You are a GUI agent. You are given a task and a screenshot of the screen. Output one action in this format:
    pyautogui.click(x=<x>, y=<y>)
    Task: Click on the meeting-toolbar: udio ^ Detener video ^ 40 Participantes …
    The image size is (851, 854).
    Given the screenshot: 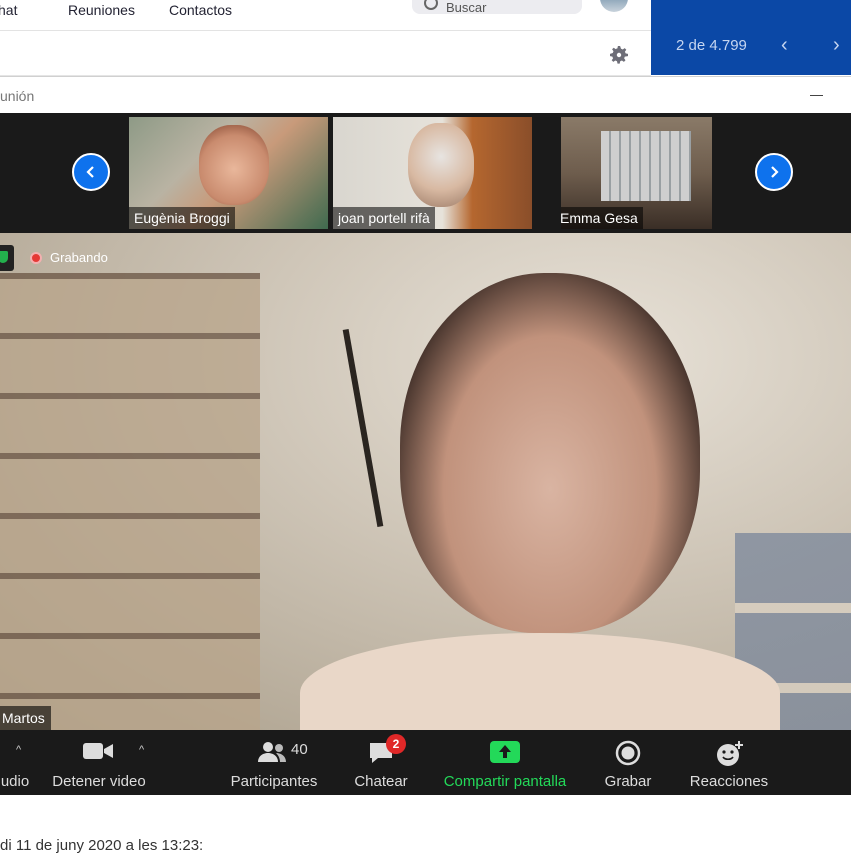 What is the action you would take?
    pyautogui.click(x=425, y=762)
    